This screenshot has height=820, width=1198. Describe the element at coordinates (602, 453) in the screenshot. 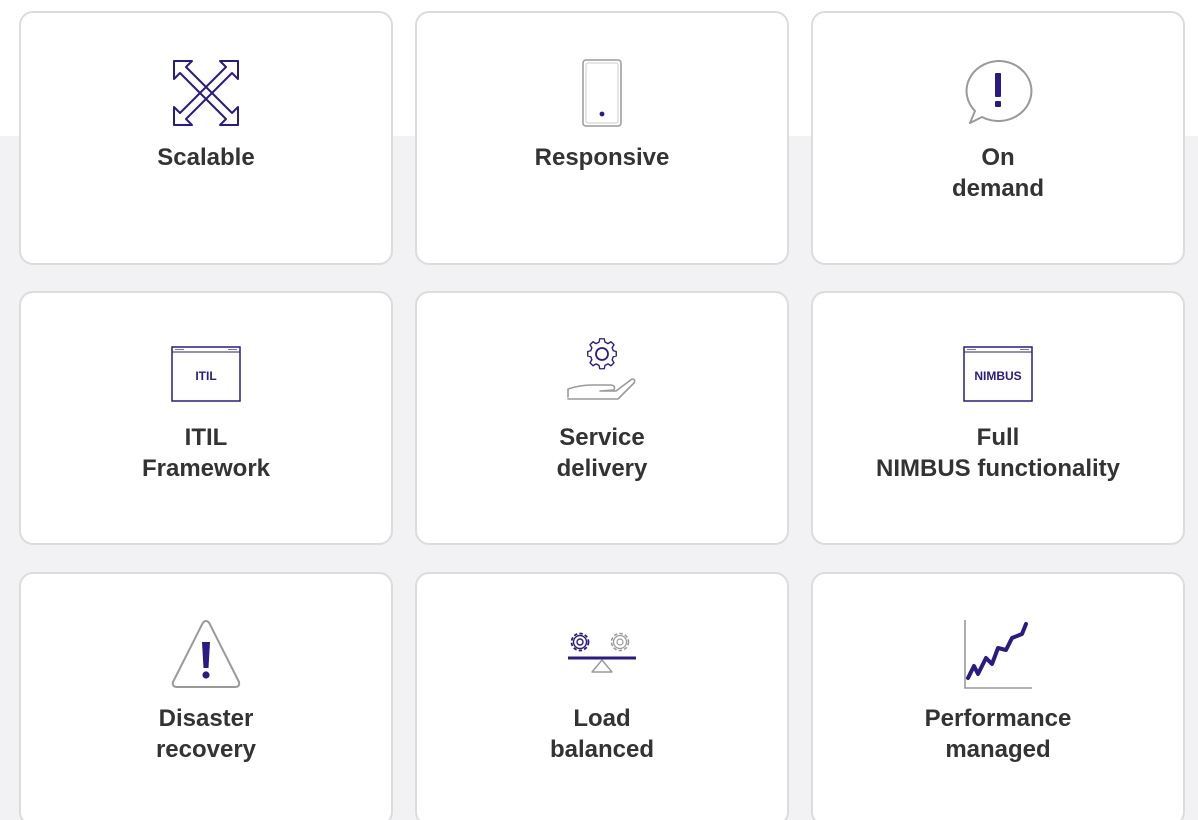

I see `card-label: Service delivery` at that location.